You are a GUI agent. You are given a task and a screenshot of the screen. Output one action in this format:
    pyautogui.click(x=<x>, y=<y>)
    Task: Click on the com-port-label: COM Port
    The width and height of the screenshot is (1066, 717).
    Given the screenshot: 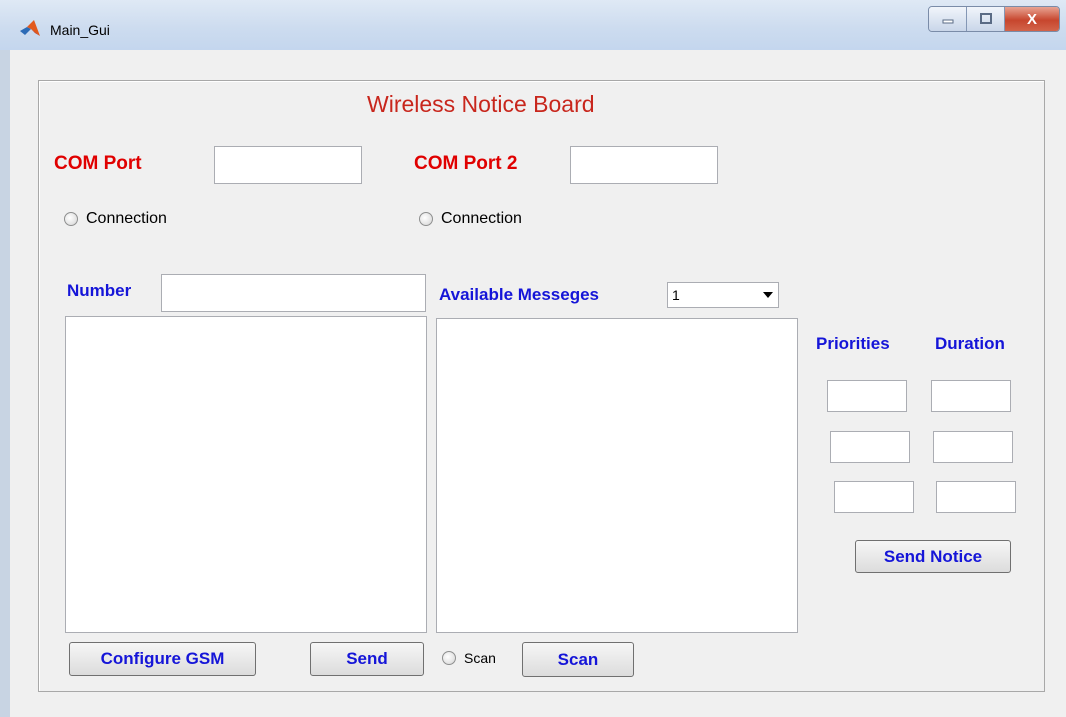 What is the action you would take?
    pyautogui.click(x=98, y=163)
    